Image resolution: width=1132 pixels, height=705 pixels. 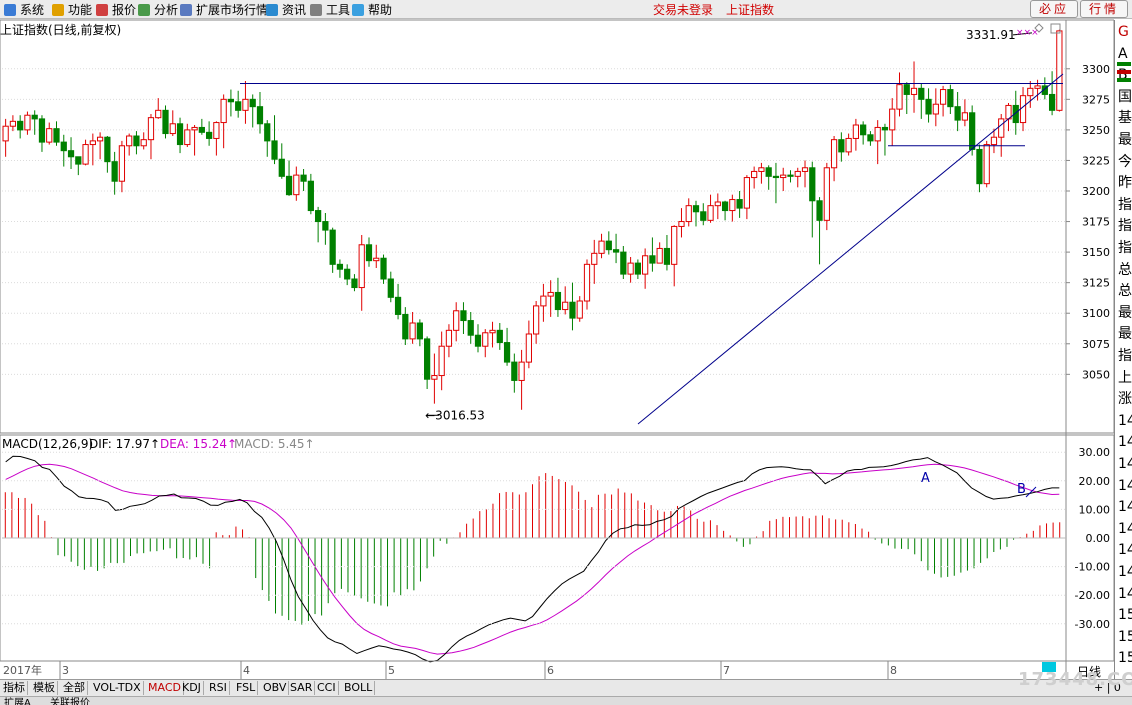 What do you see at coordinates (192, 688) in the screenshot?
I see `tab-kdj: KDJ` at bounding box center [192, 688].